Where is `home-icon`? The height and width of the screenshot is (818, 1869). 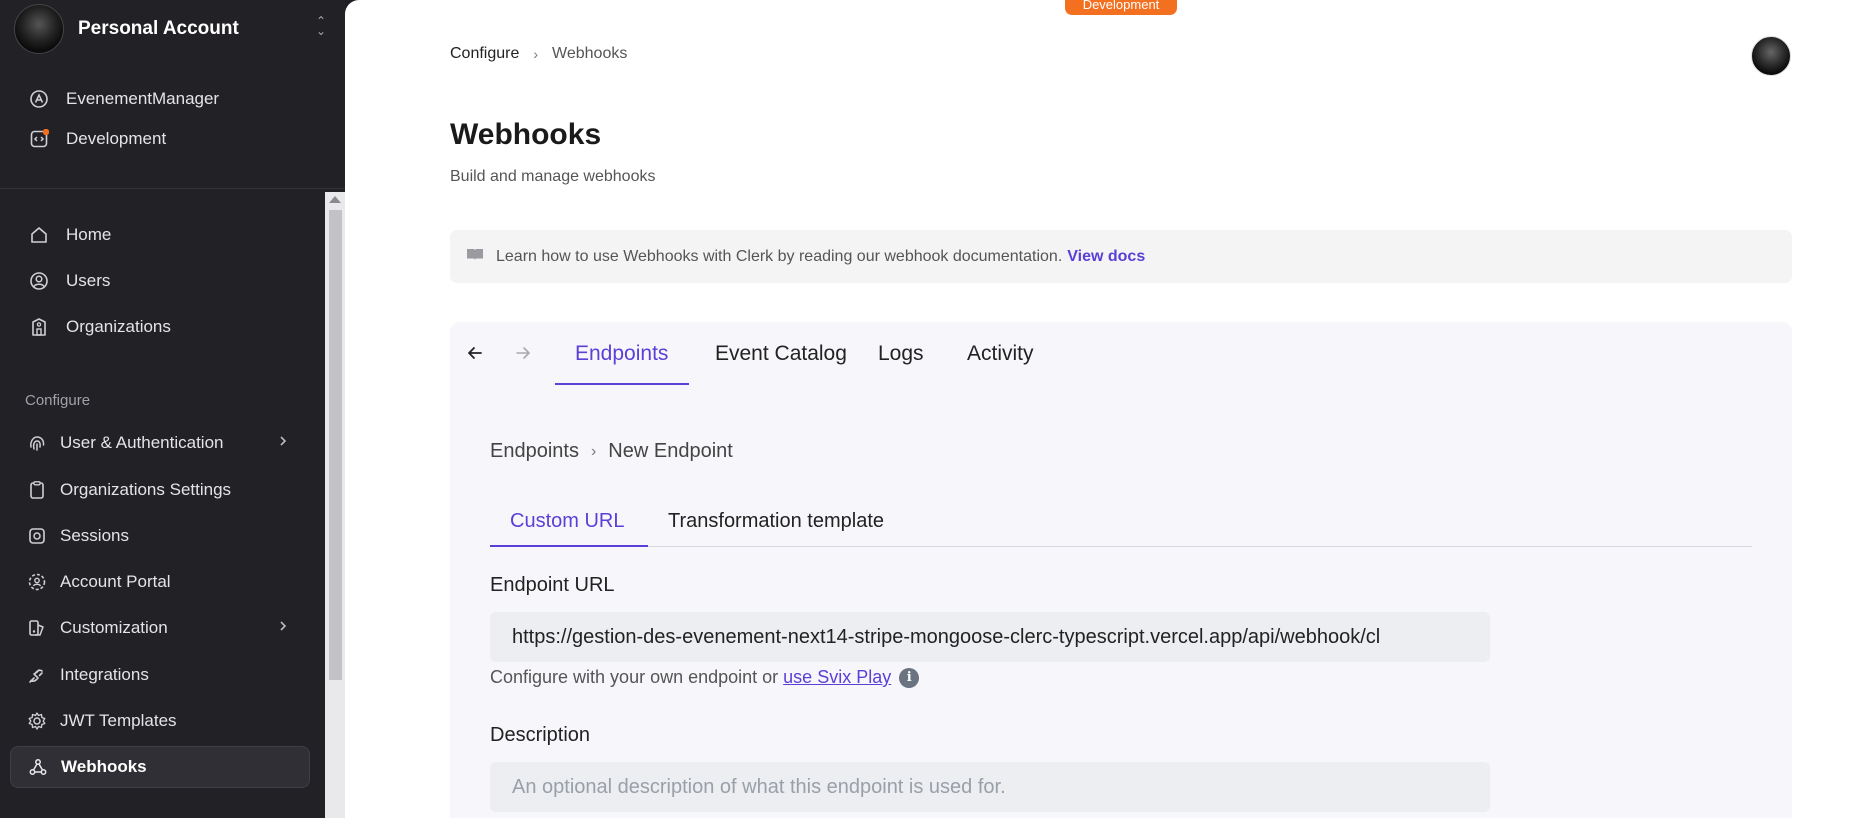 home-icon is located at coordinates (39, 235).